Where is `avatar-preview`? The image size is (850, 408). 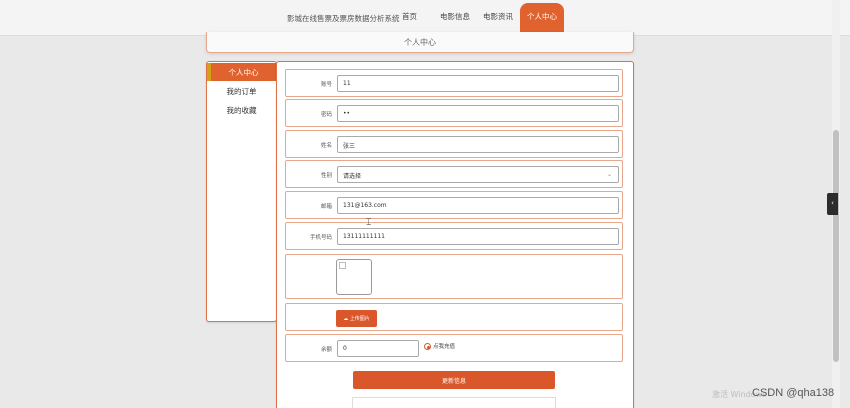 avatar-preview is located at coordinates (354, 277).